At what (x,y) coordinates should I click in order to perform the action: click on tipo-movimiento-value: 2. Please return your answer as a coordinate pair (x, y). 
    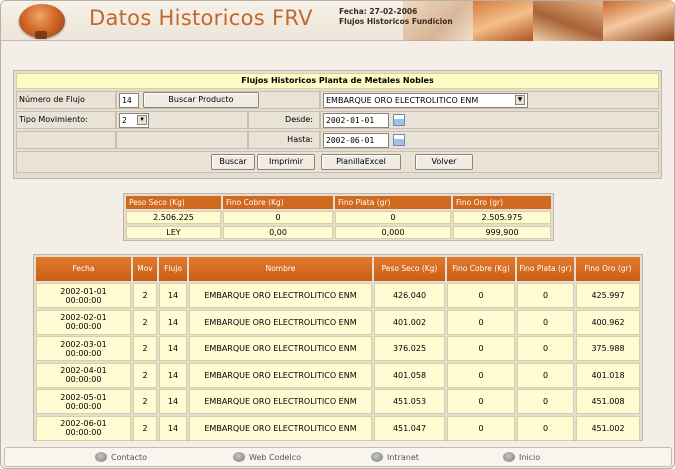
    Looking at the image, I should click on (124, 120).